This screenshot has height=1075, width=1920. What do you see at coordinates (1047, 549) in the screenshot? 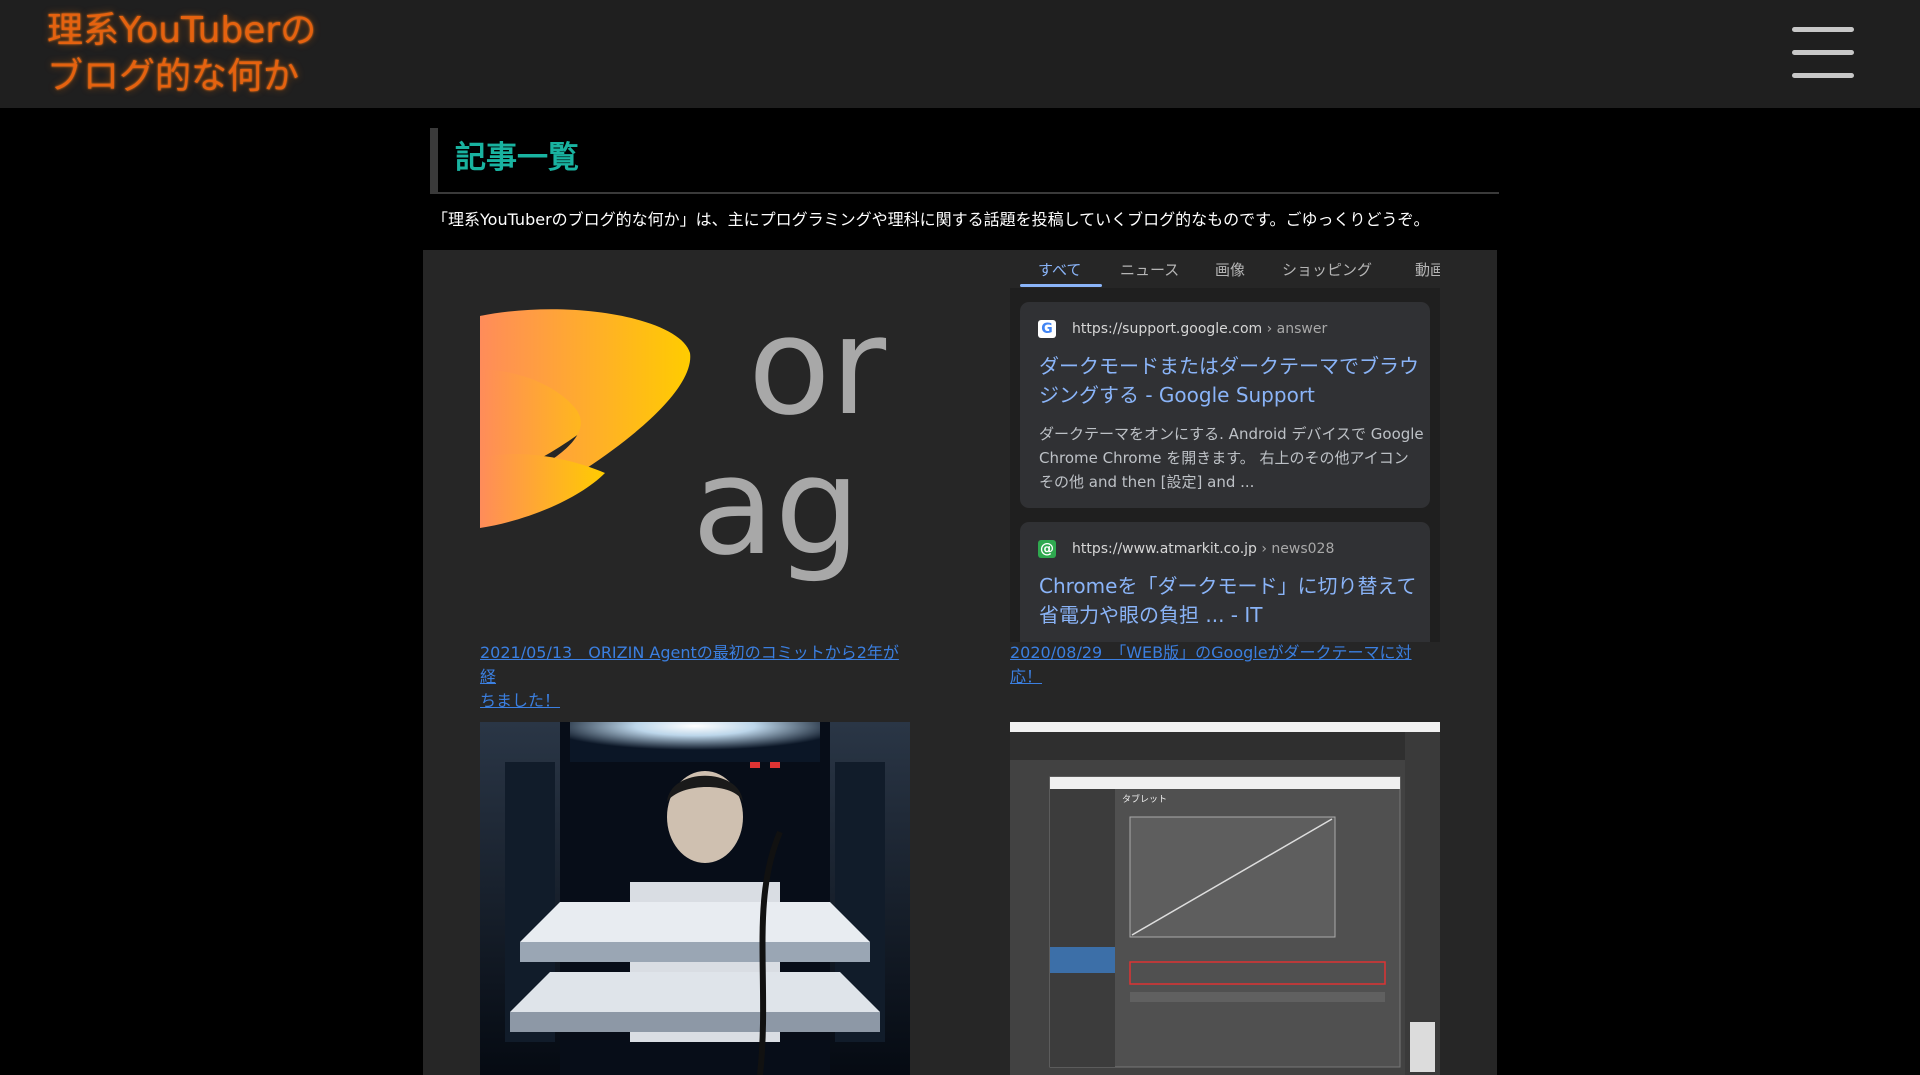
I see `atmark-favicon-icon: @` at bounding box center [1047, 549].